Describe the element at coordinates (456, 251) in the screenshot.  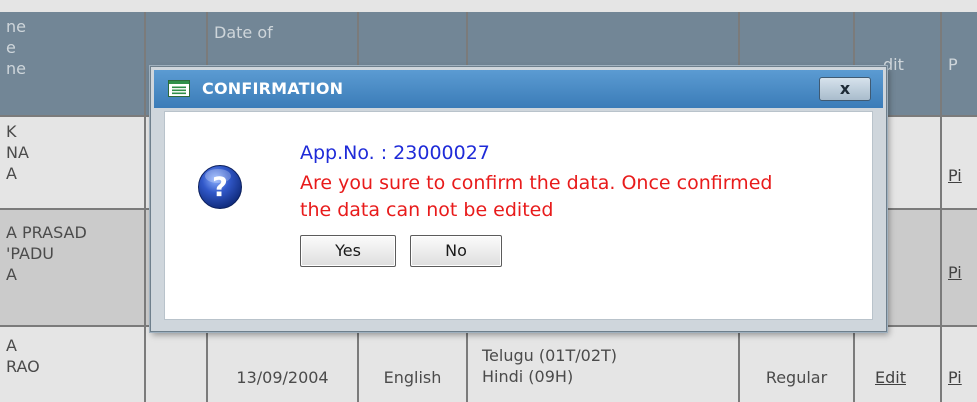
I see `no-button: No` at that location.